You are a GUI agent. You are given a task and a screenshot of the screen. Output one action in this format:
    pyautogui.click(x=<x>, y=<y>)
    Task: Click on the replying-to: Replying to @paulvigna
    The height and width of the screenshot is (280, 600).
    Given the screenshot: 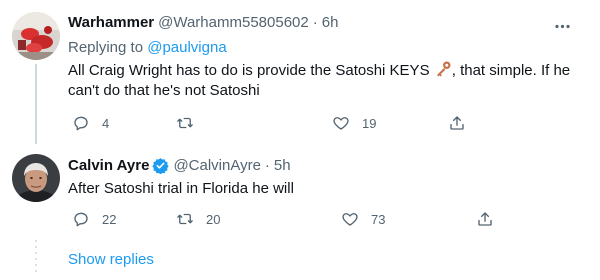 What is the action you would take?
    pyautogui.click(x=147, y=47)
    